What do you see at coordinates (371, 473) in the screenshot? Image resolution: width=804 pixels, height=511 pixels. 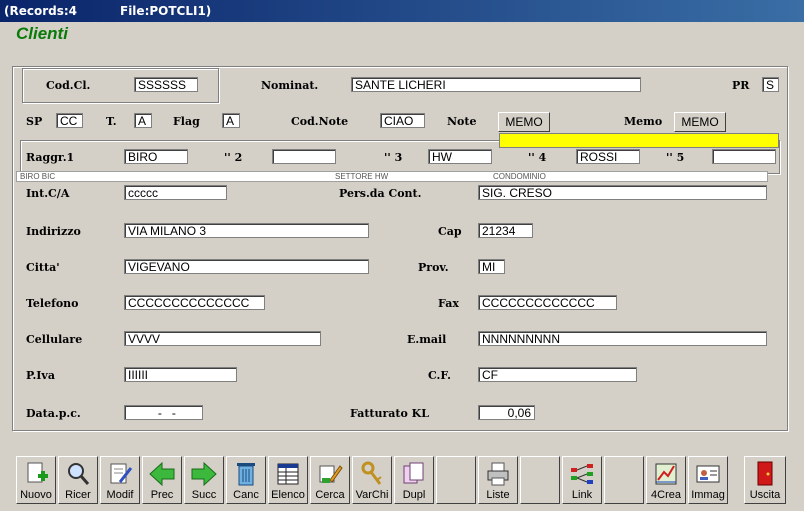 I see `keys-icon` at bounding box center [371, 473].